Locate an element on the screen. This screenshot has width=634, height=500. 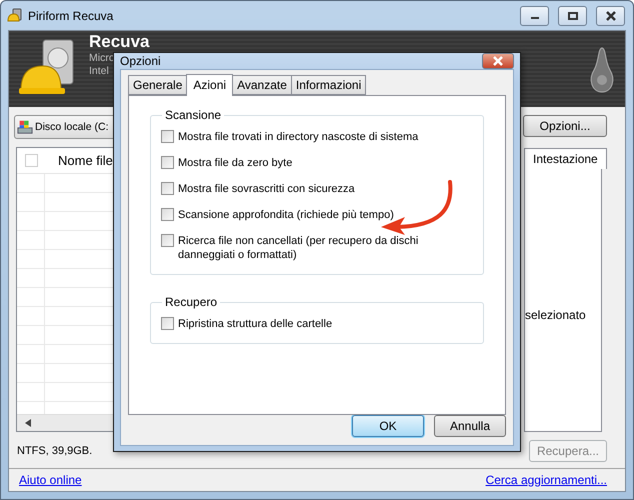
group-title: Scansione is located at coordinates (193, 115).